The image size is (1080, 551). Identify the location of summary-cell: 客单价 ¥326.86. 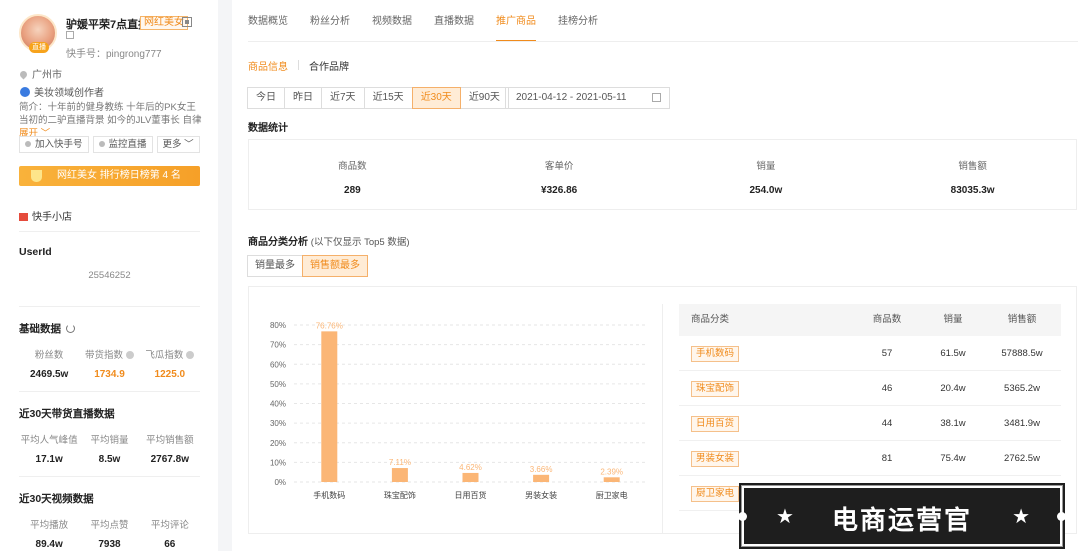
(559, 174).